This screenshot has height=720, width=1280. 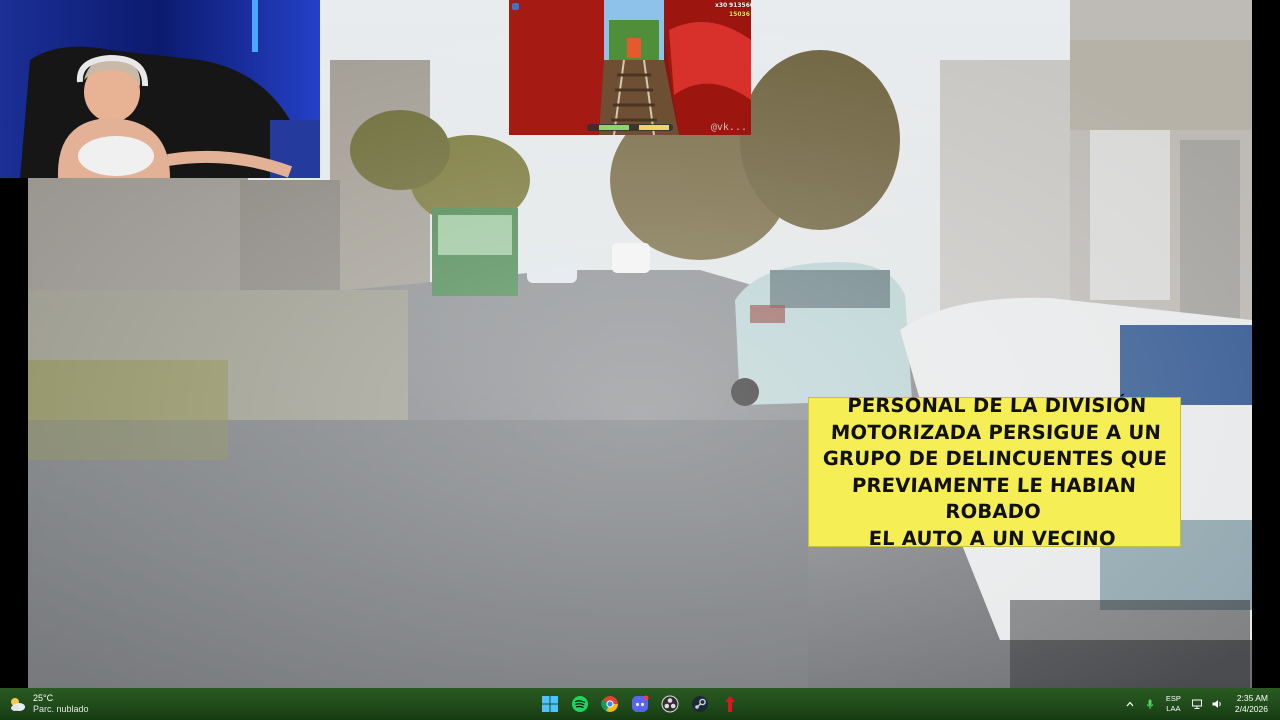 I want to click on network-icon, so click(x=1196, y=704).